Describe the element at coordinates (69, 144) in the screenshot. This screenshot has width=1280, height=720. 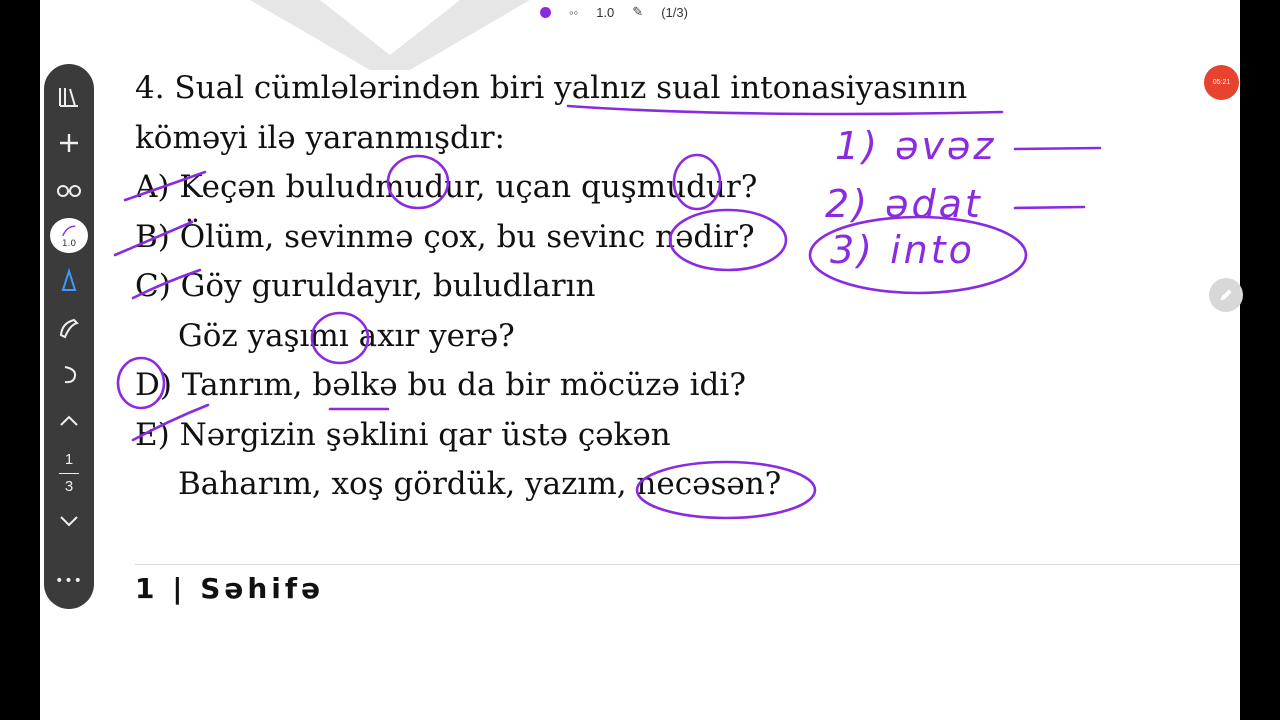
I see `add-icon` at that location.